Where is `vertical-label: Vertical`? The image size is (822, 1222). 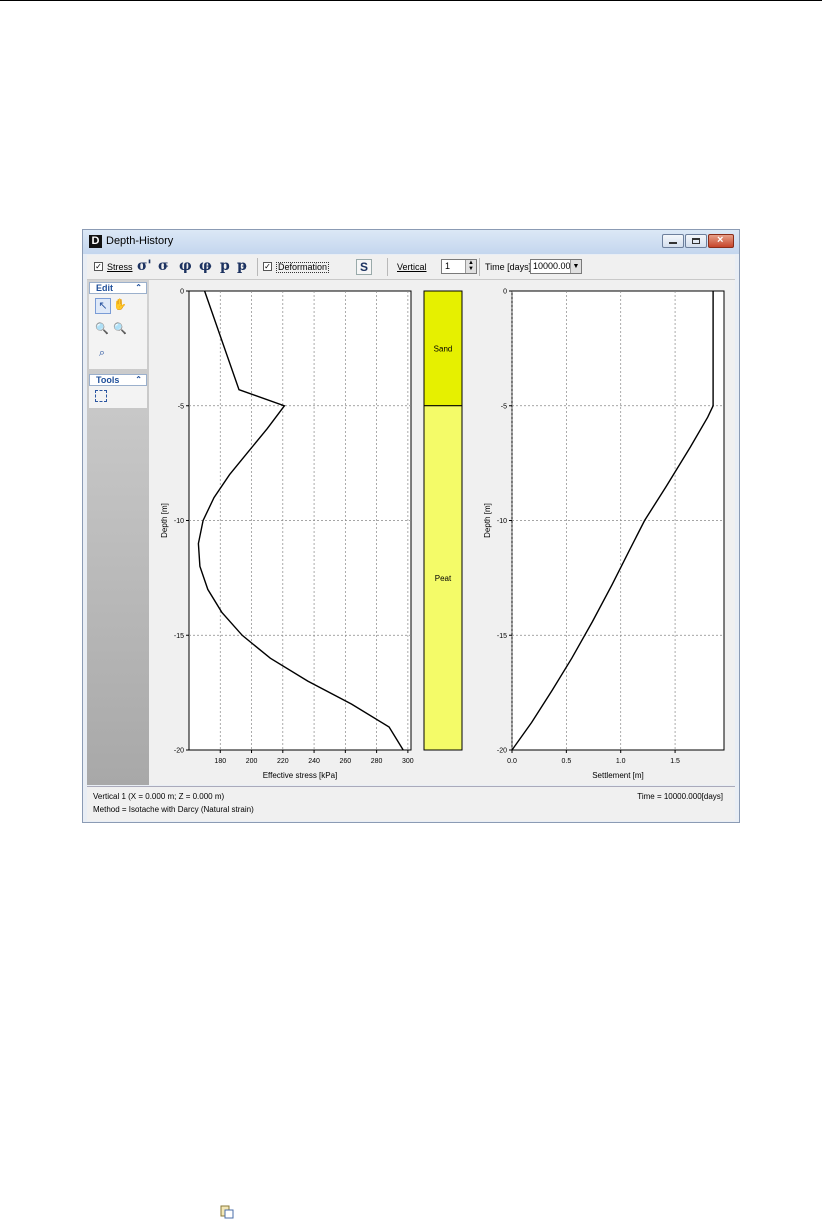
vertical-label: Vertical is located at coordinates (412, 267).